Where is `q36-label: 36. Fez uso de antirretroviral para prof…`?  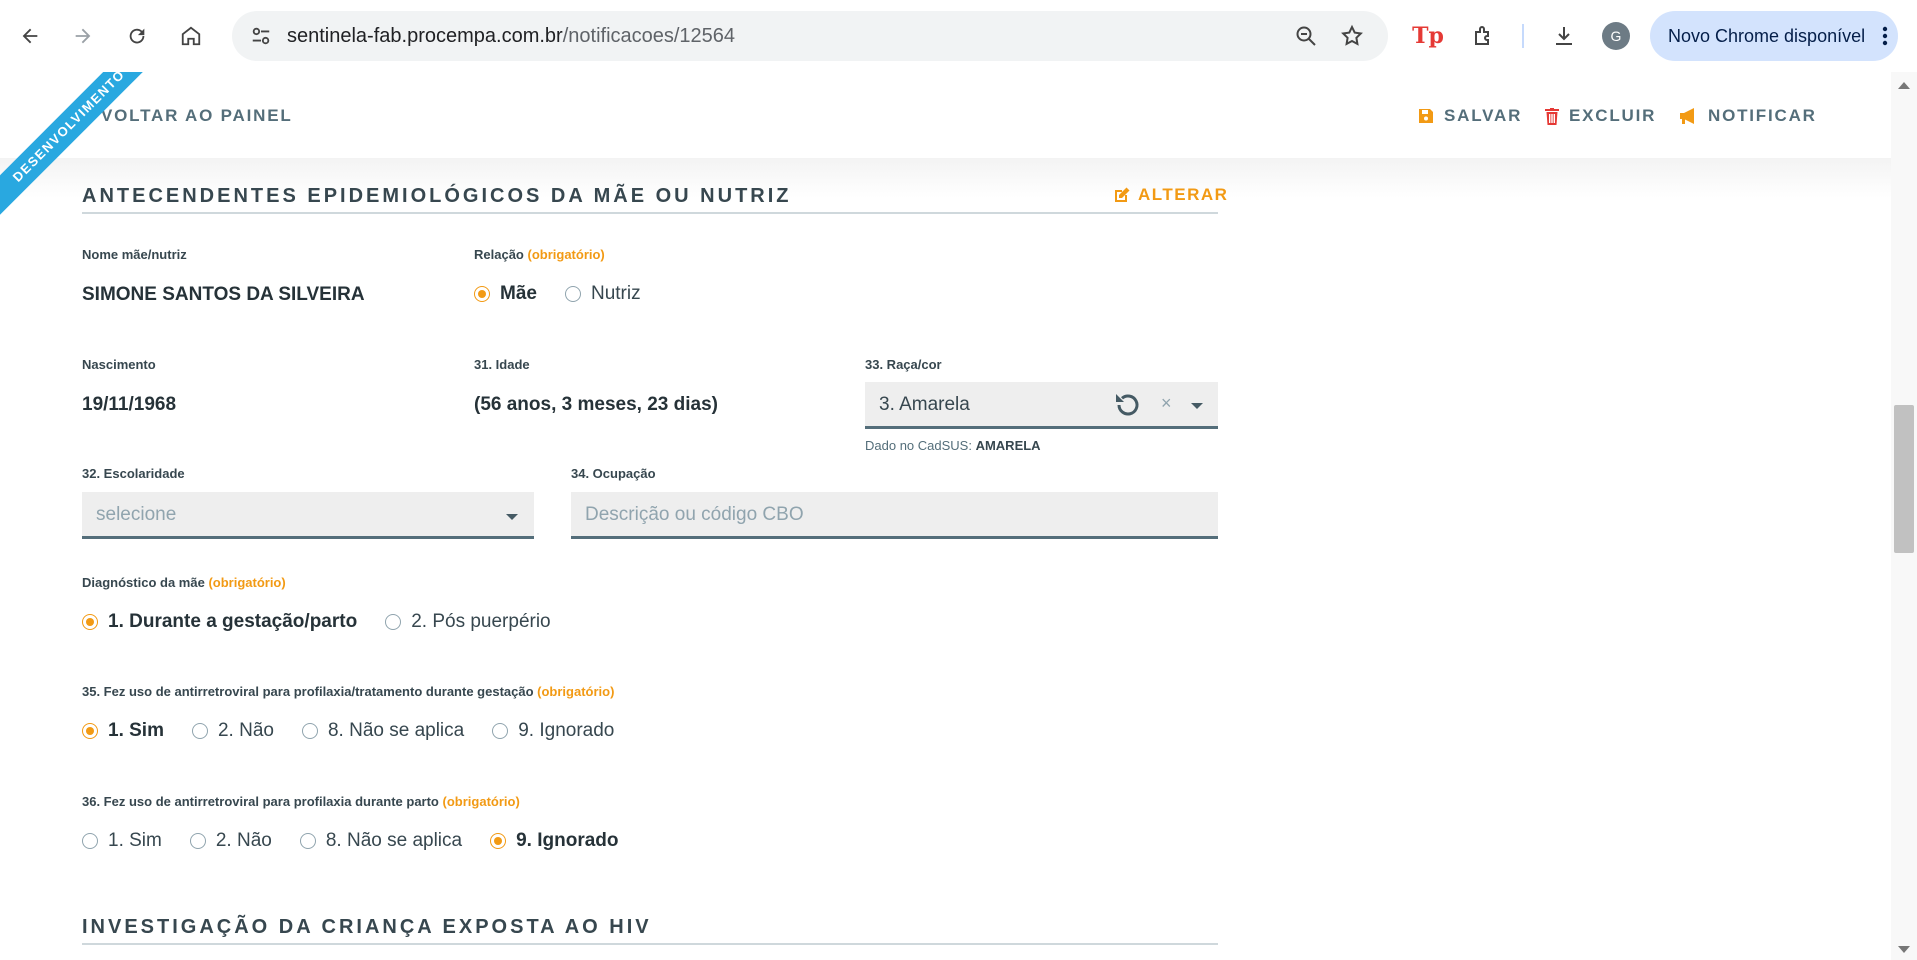
q36-label: 36. Fez uso de antirretroviral para prof… is located at coordinates (301, 801).